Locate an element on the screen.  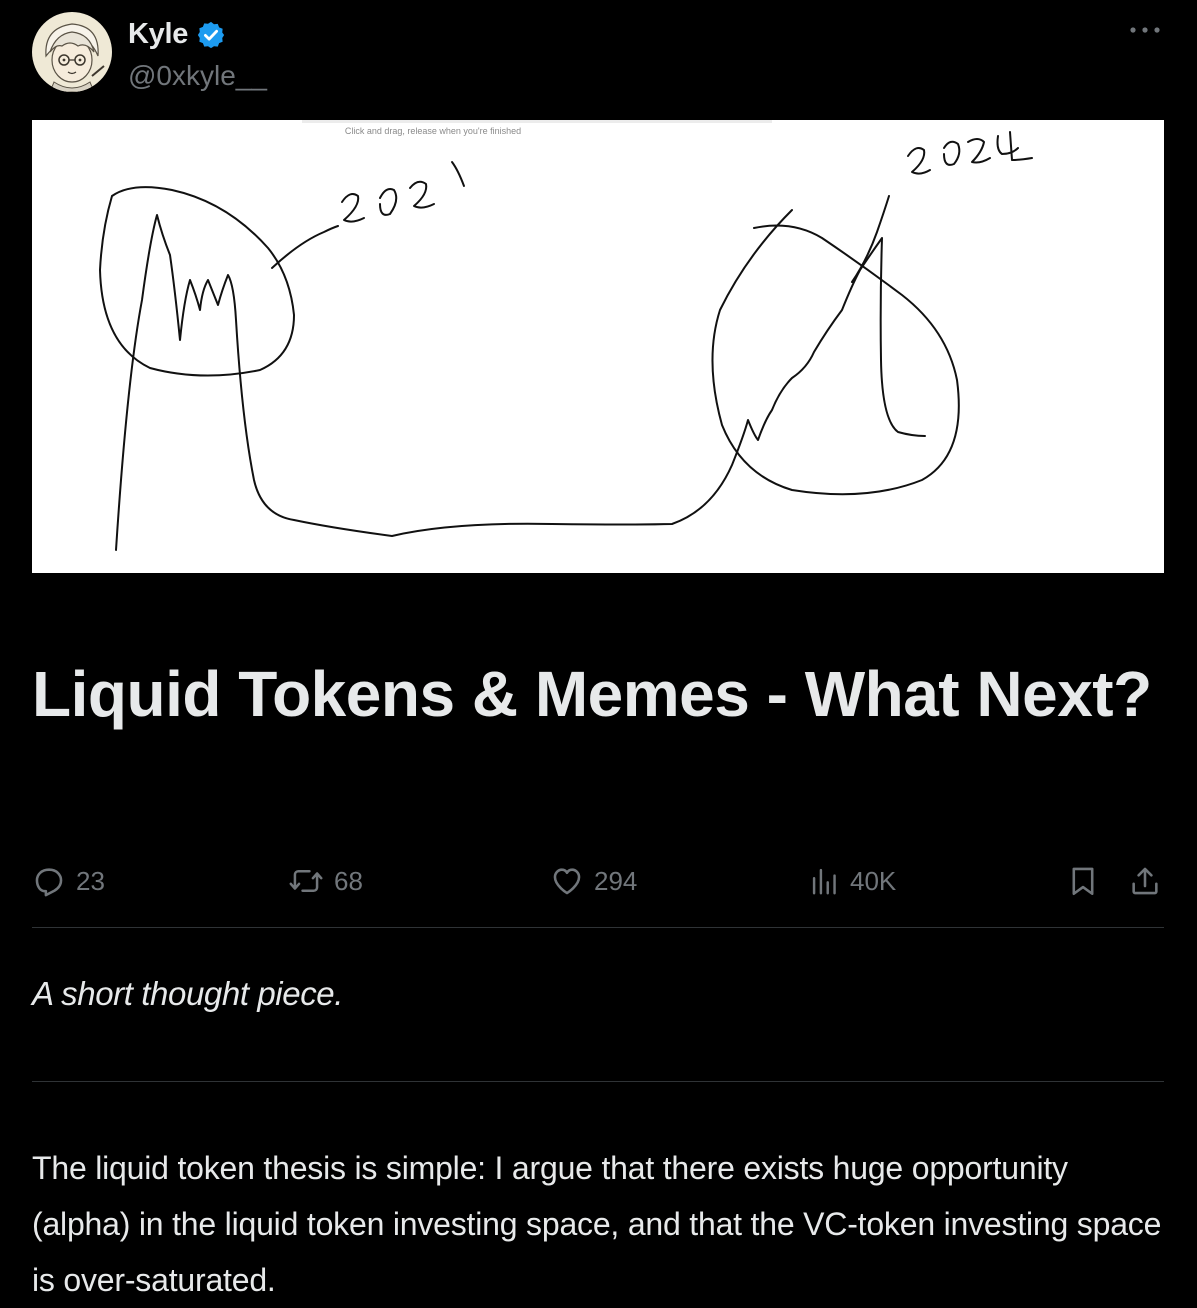
share-icon is located at coordinates (1145, 881).